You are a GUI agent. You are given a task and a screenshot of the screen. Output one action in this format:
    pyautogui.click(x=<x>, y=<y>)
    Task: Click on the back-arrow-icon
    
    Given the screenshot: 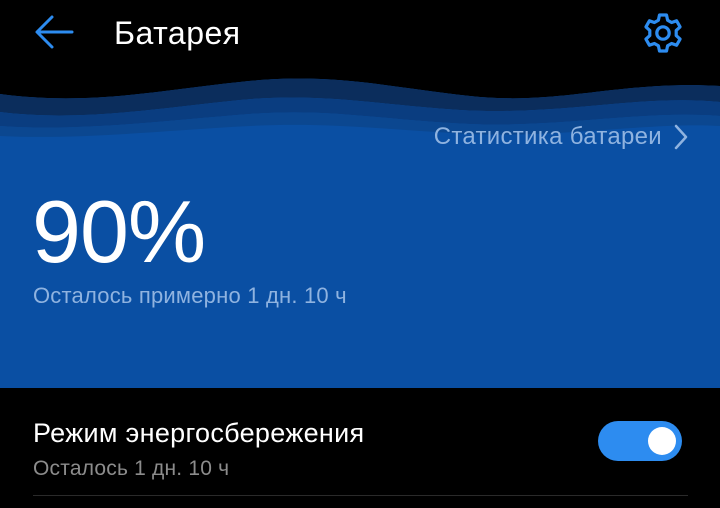 What is the action you would take?
    pyautogui.click(x=54, y=32)
    